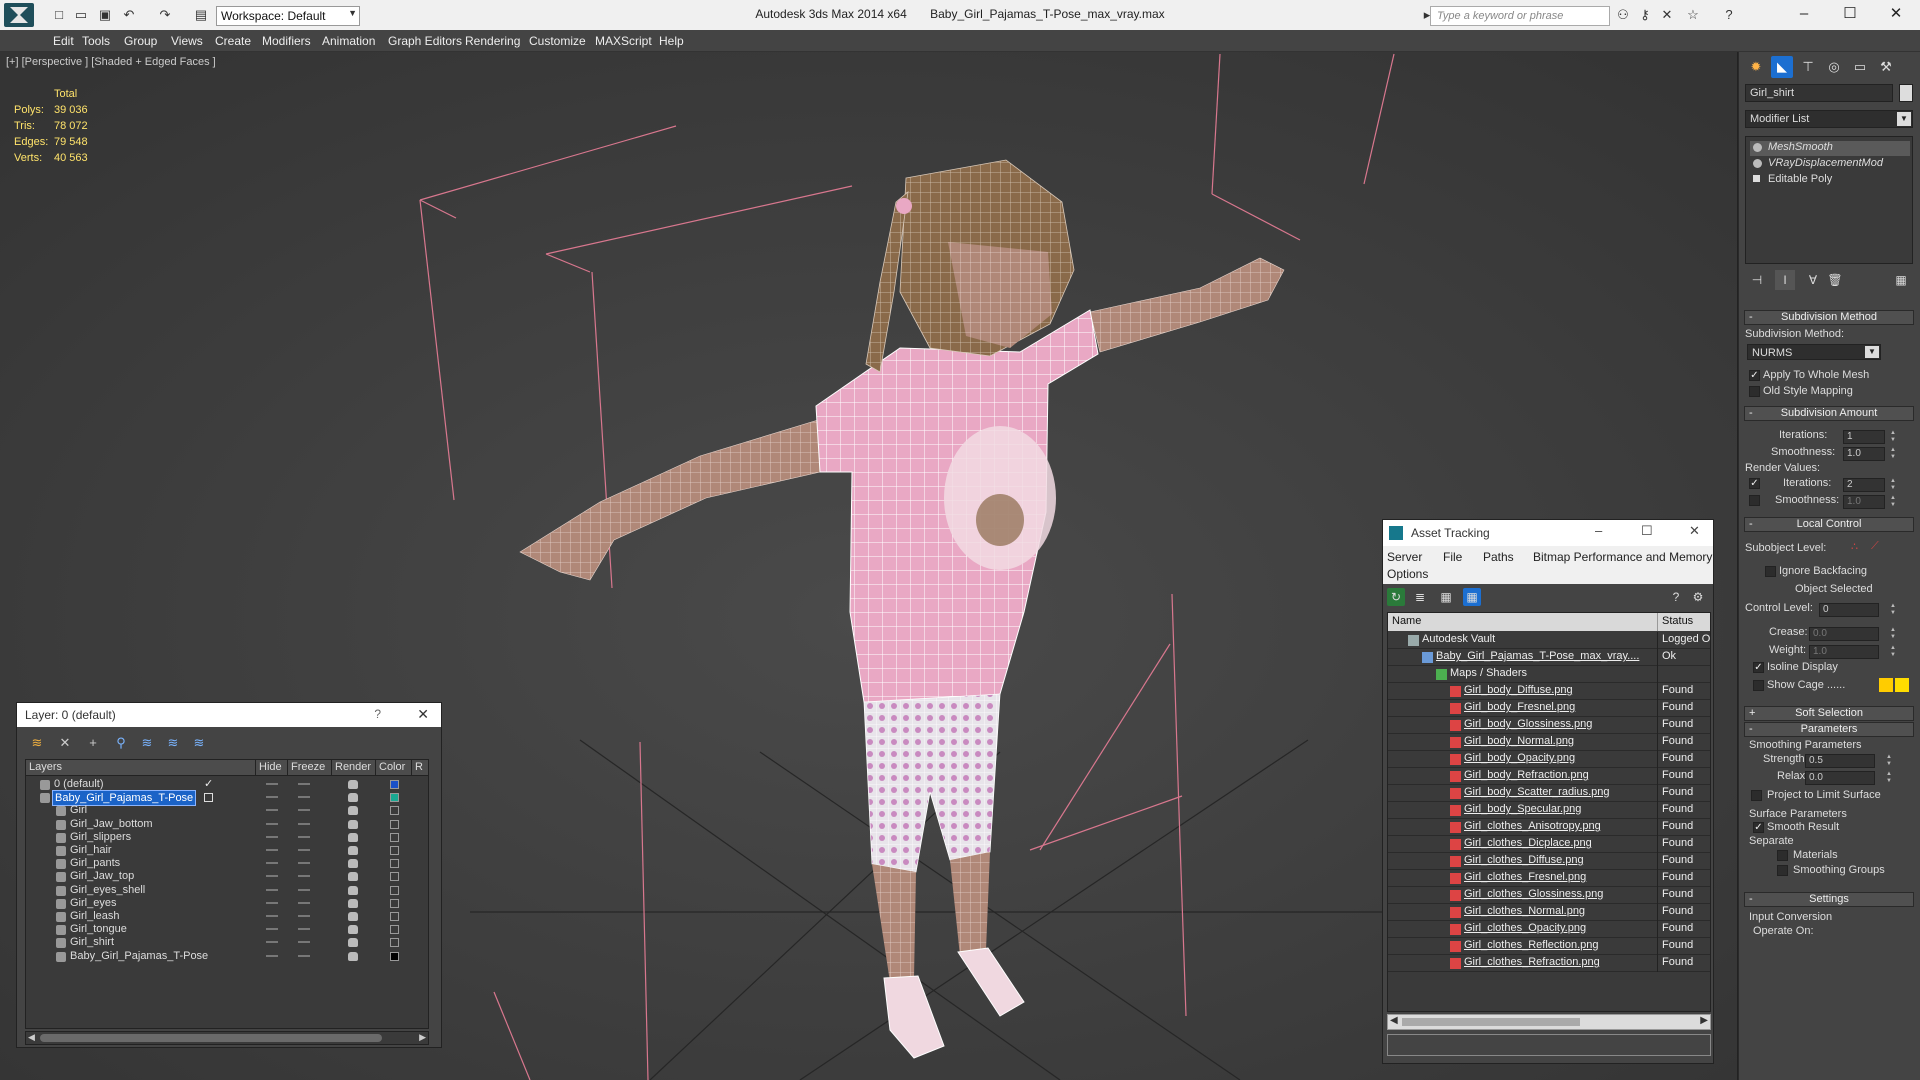 The image size is (1920, 1080). I want to click on asset-horizontal-scrollbar: ◀ ▶, so click(1549, 1022).